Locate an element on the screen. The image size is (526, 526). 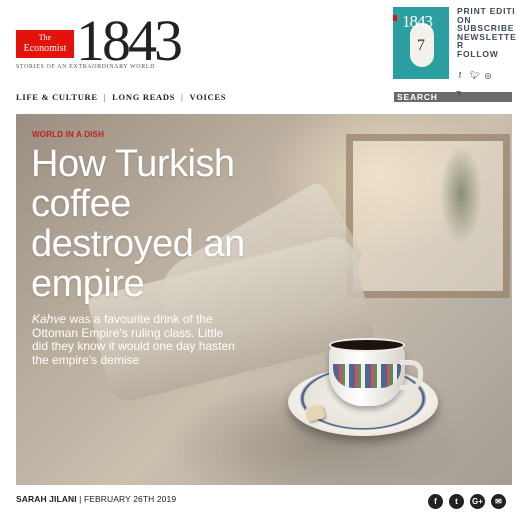
byline: SARAH JILANI | FEBRUARY 26TH 2019 is located at coordinates (96, 499).